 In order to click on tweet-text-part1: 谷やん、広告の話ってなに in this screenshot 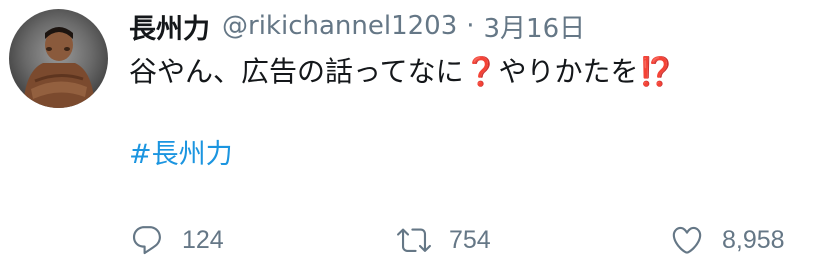, I will do `click(296, 71)`.